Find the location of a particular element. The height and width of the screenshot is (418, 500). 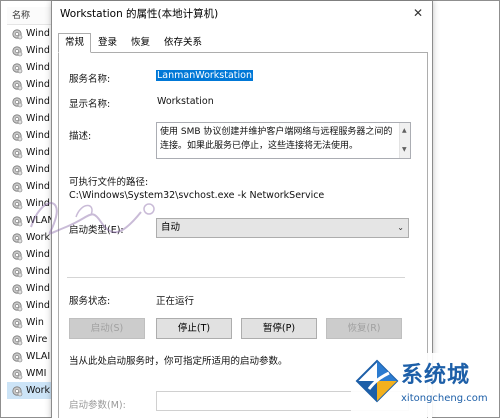

service-row-label: Work is located at coordinates (38, 390).